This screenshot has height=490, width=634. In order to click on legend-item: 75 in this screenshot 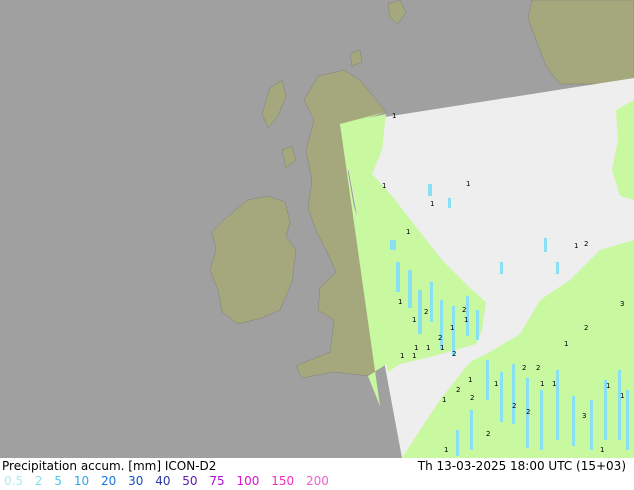, I will do `click(217, 481)`.